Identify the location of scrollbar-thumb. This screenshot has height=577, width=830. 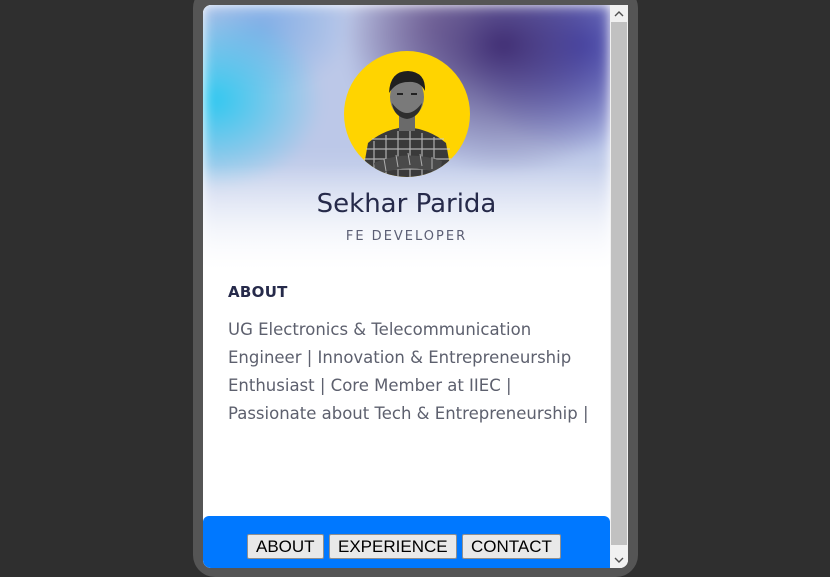
(619, 283).